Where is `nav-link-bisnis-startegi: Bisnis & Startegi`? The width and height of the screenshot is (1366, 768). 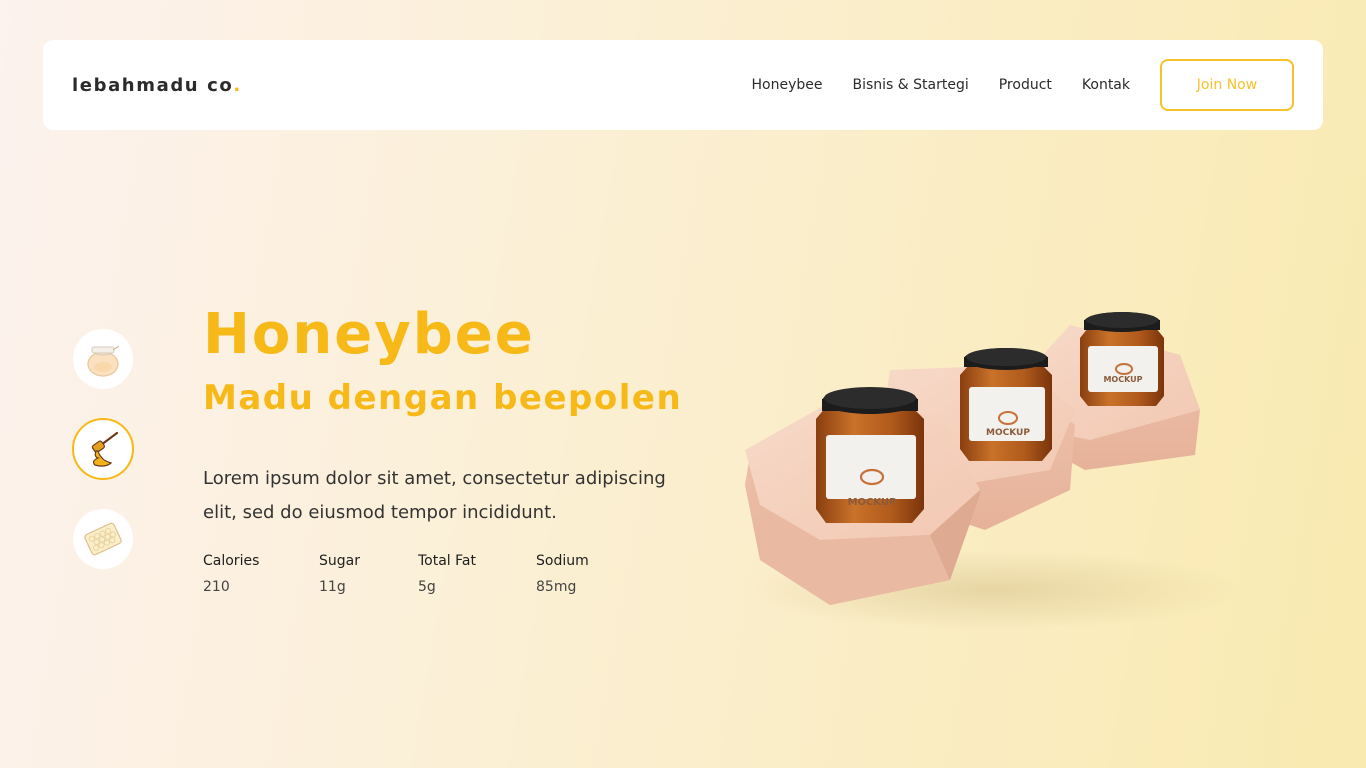
nav-link-bisnis-startegi: Bisnis & Startegi is located at coordinates (910, 85).